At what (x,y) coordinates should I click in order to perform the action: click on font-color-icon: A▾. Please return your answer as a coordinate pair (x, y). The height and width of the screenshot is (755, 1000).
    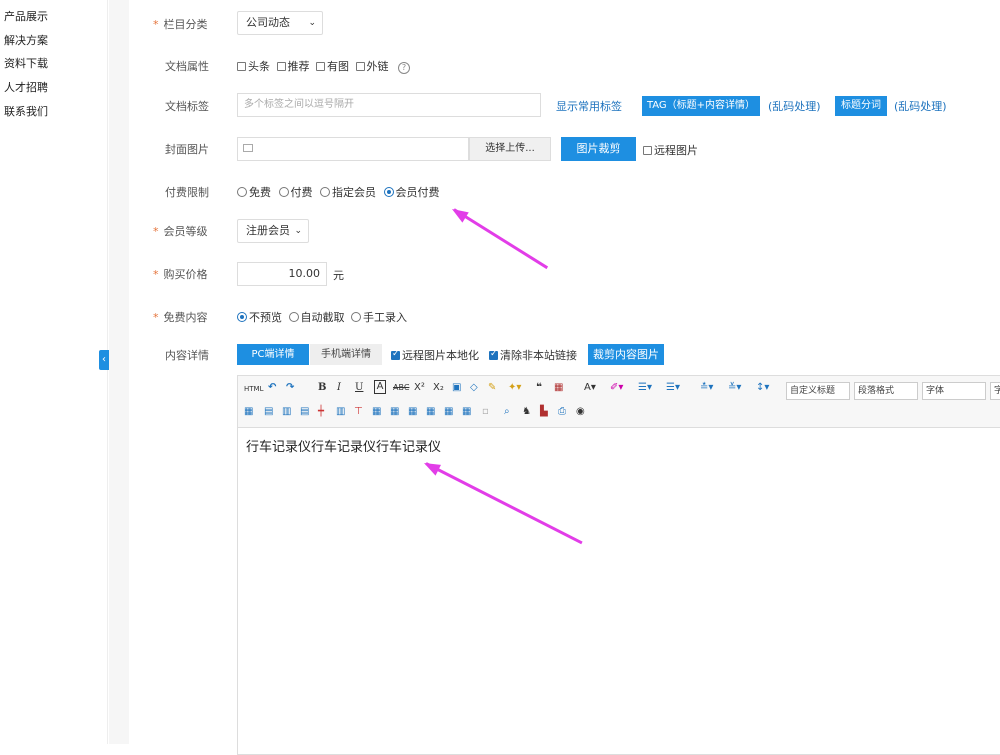
    Looking at the image, I should click on (590, 388).